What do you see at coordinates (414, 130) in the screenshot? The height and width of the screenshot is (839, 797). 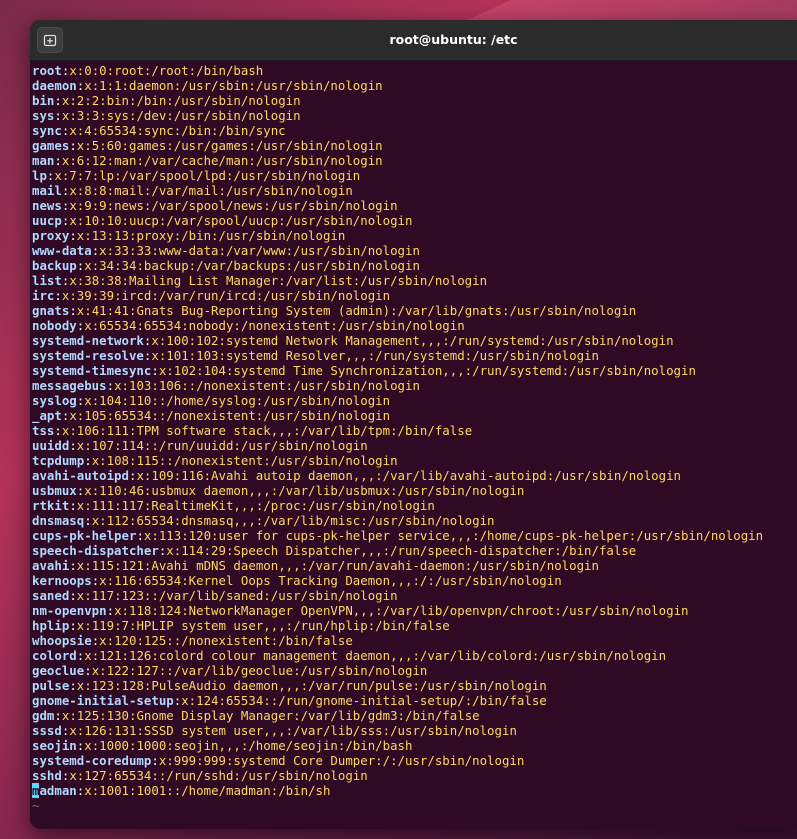 I see `terminal-line: sync:x:4:65534:sync:/bin:/bin/sync` at bounding box center [414, 130].